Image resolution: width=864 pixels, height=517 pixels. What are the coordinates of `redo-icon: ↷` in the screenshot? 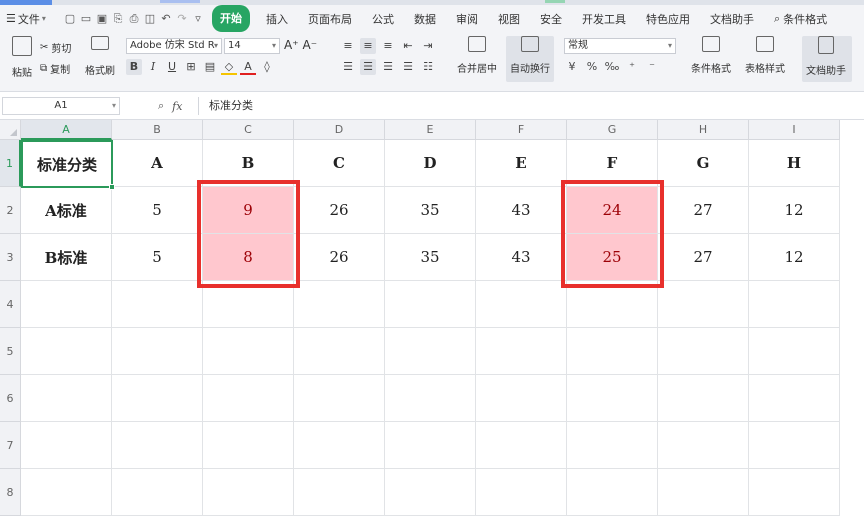 It's located at (182, 18).